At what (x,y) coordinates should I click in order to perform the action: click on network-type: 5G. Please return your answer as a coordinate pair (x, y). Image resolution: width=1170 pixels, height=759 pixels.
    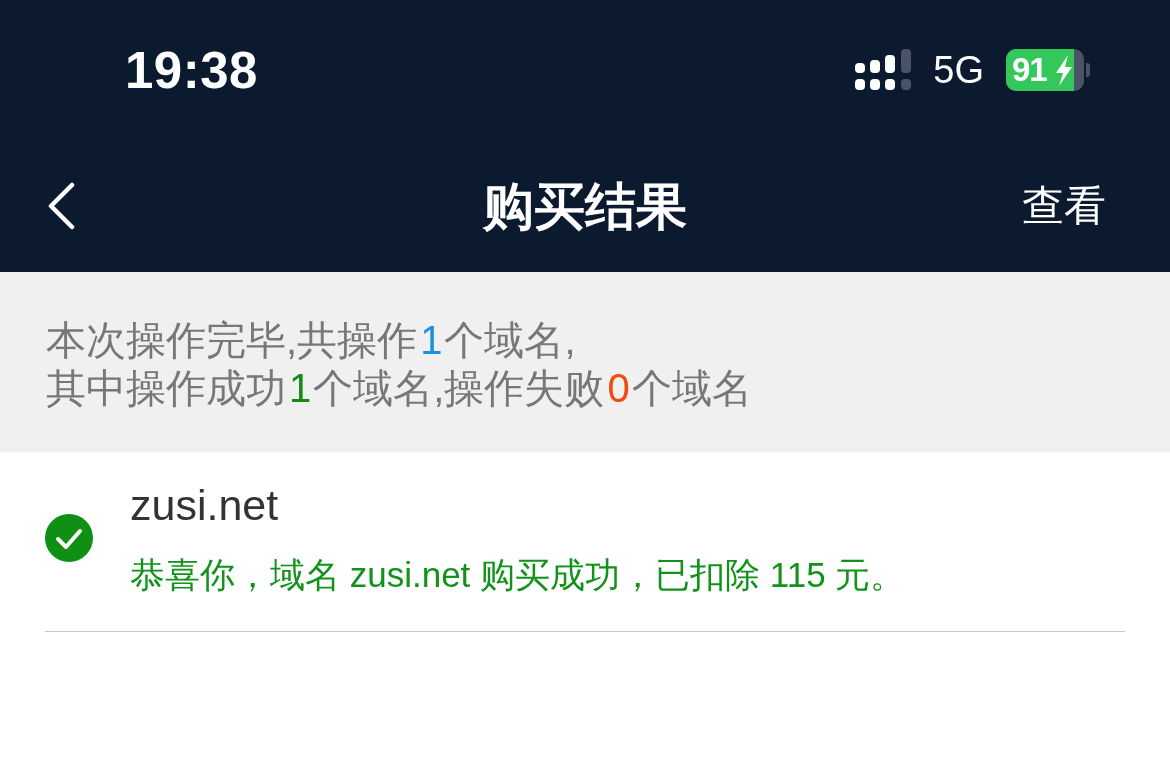
    Looking at the image, I should click on (958, 70).